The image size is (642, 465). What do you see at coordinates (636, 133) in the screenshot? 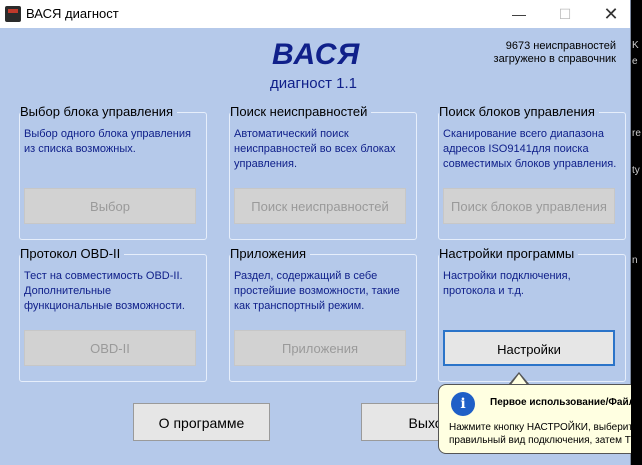
I see `desktop-text: re` at bounding box center [636, 133].